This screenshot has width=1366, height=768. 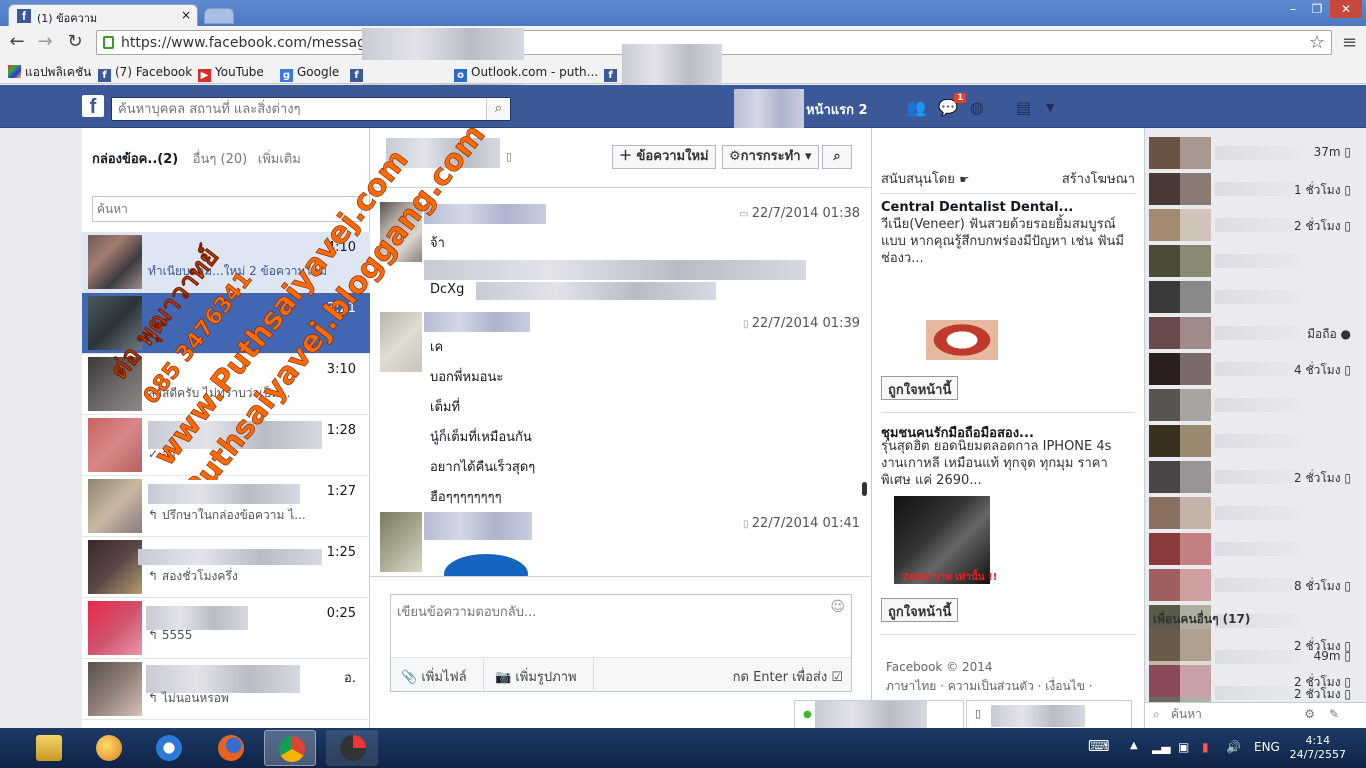 I want to click on forward-icon: →, so click(x=45, y=42).